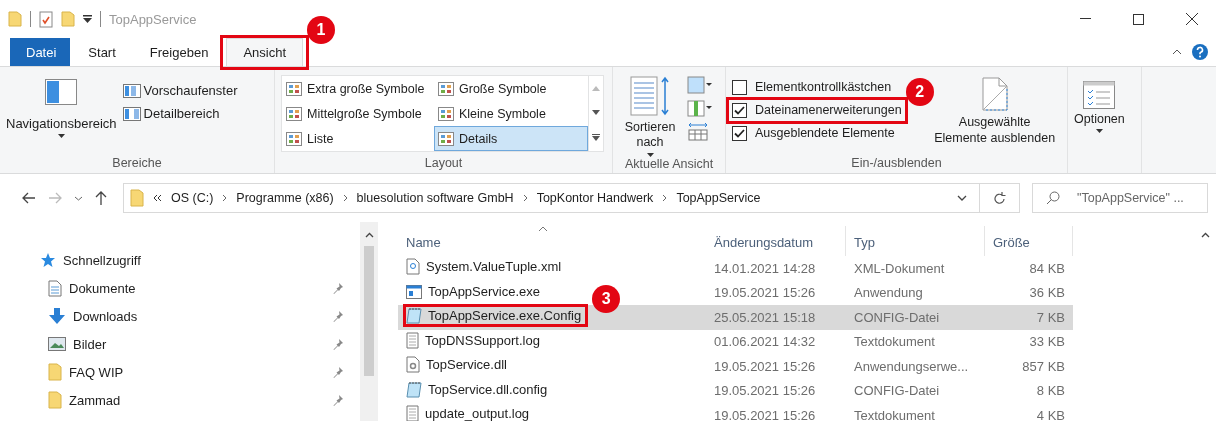 Image resolution: width=1216 pixels, height=421 pixels. I want to click on navigation-pane-button: Navigationsbereich, so click(61, 104).